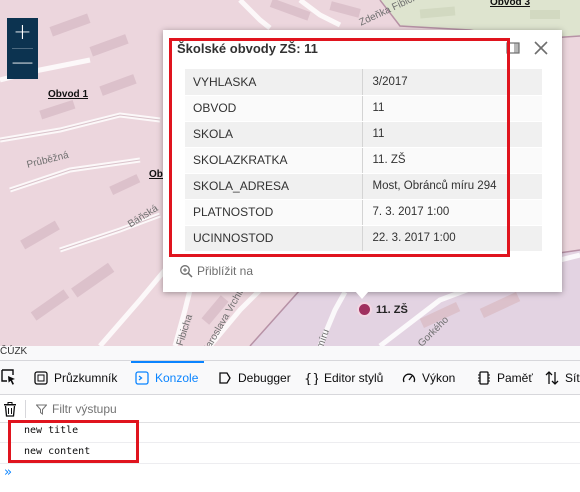 Image resolution: width=580 pixels, height=492 pixels. I want to click on attribute-row: PLATNOSTOD 7. 3. 2017 1:00, so click(363, 212).